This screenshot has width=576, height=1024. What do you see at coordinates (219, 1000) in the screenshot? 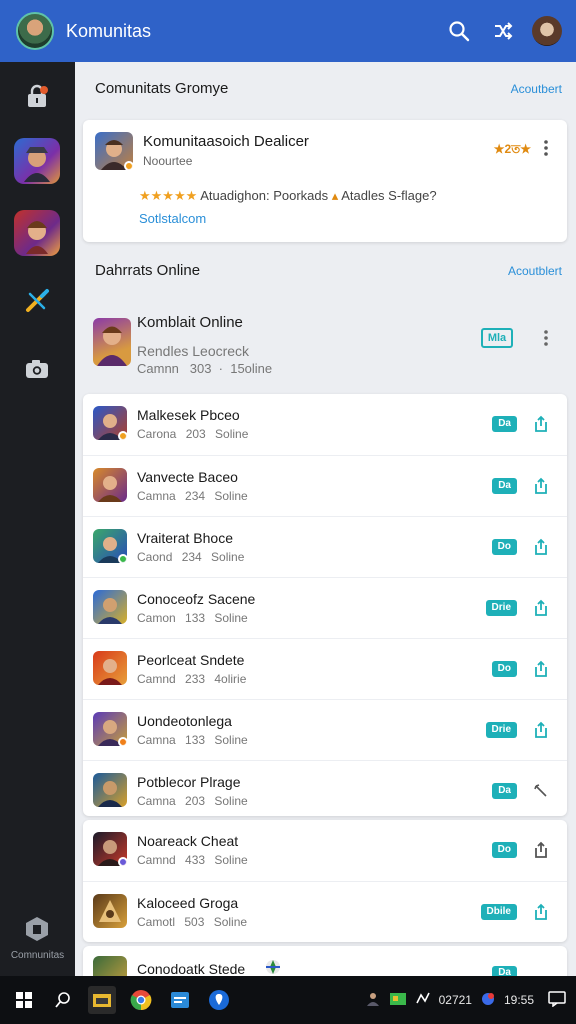
I see `maps-icon` at bounding box center [219, 1000].